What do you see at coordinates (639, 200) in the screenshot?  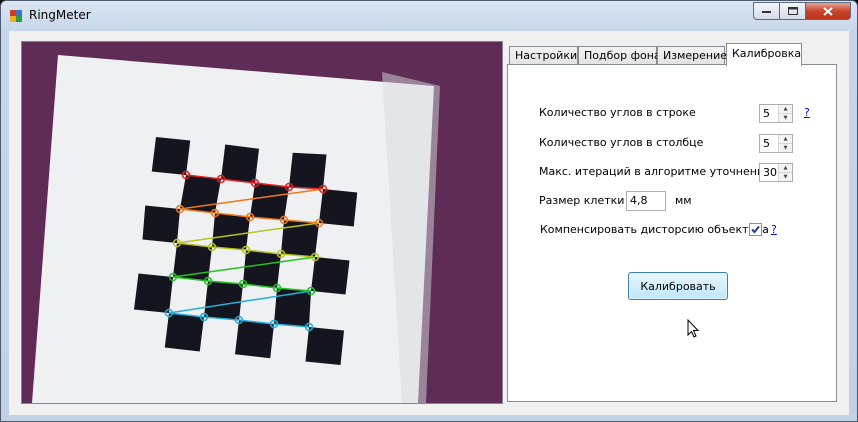 I see `cell-size-value: 4,8` at bounding box center [639, 200].